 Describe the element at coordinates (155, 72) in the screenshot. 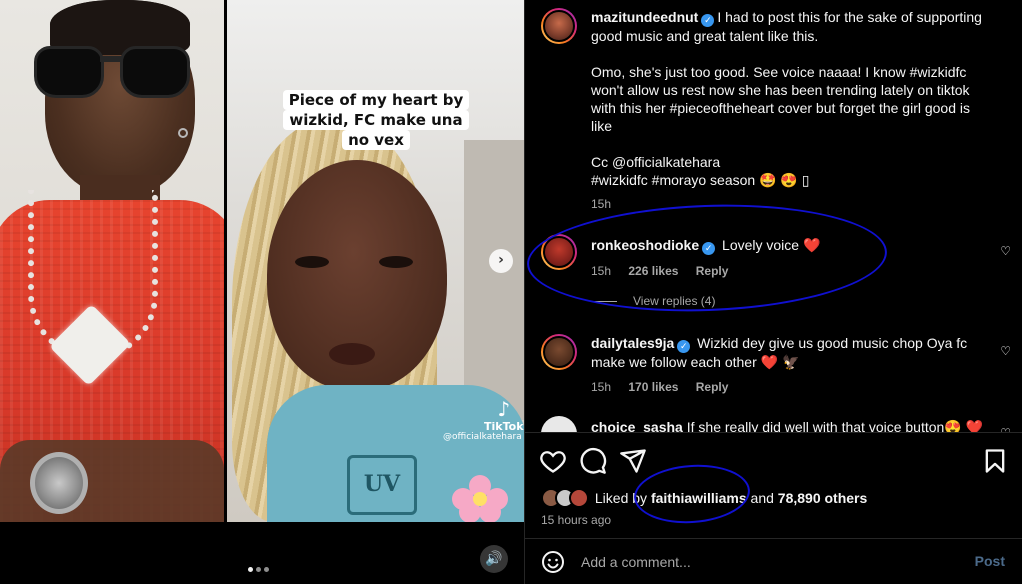

I see `lens-right` at that location.